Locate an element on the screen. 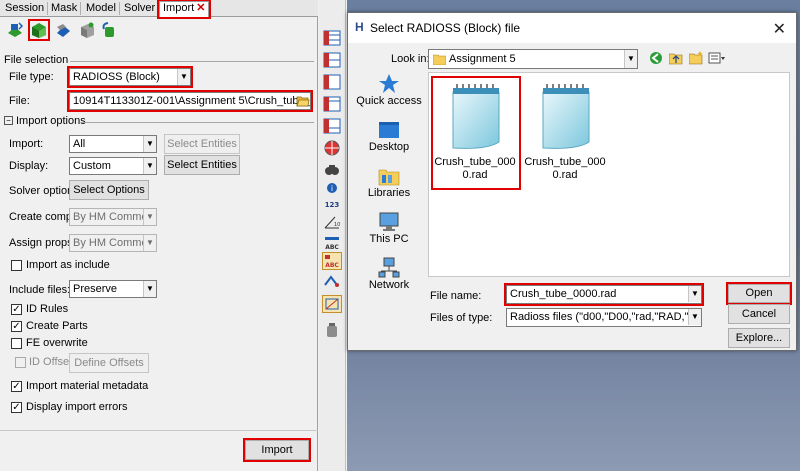  place-libraries: Libraries is located at coordinates (389, 182).